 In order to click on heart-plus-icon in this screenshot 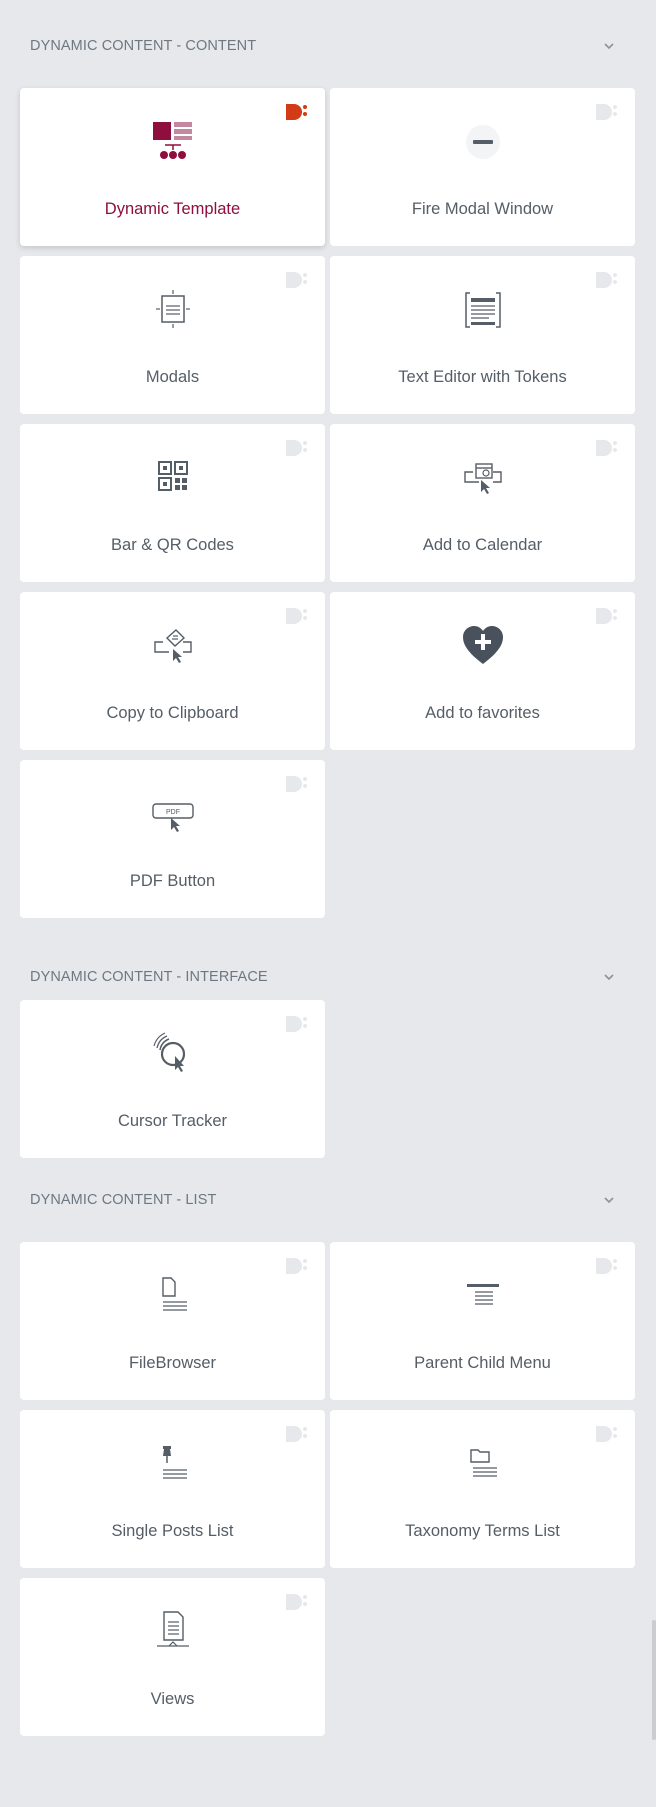, I will do `click(482, 645)`.